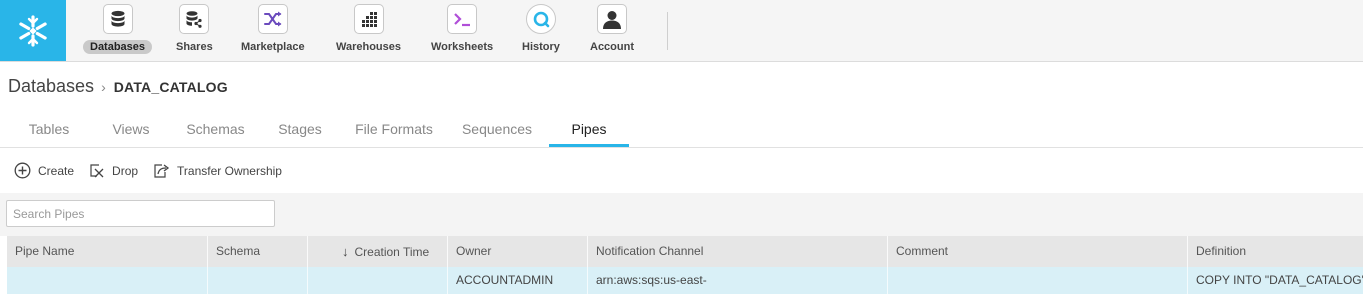  I want to click on nav-label: Warehouses, so click(369, 47).